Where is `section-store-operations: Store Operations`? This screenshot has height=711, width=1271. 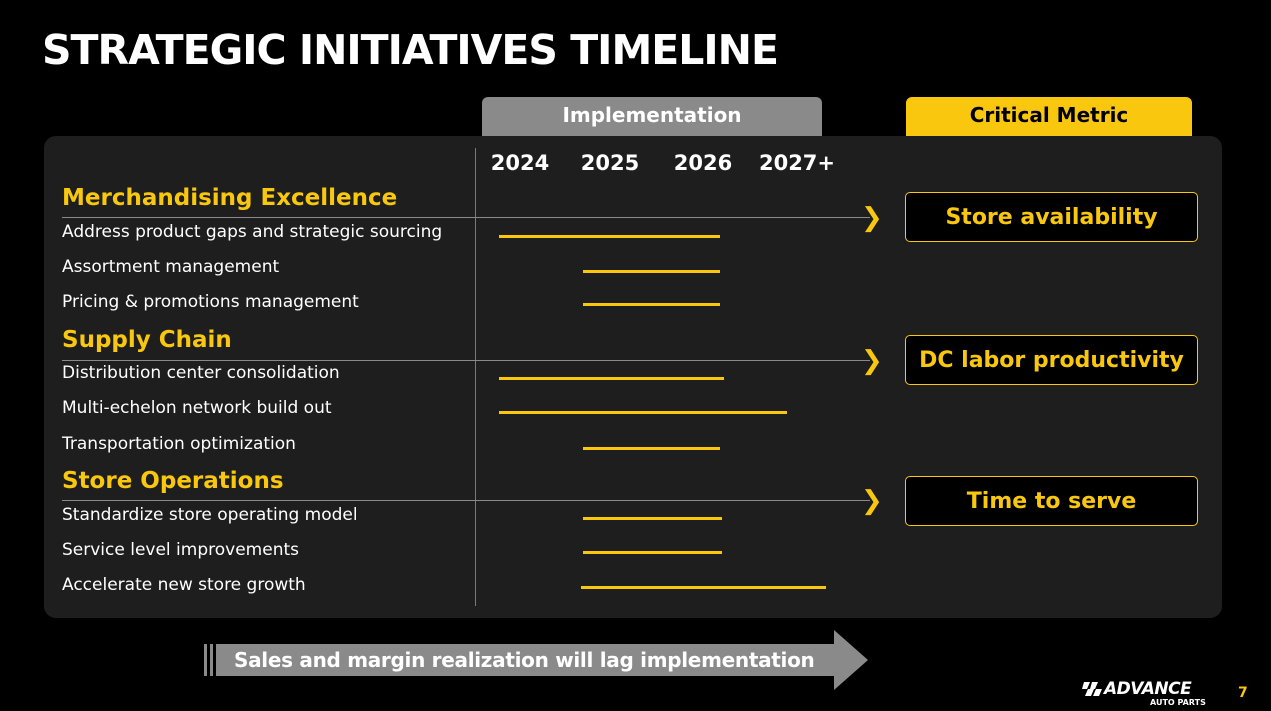
section-store-operations: Store Operations is located at coordinates (173, 481).